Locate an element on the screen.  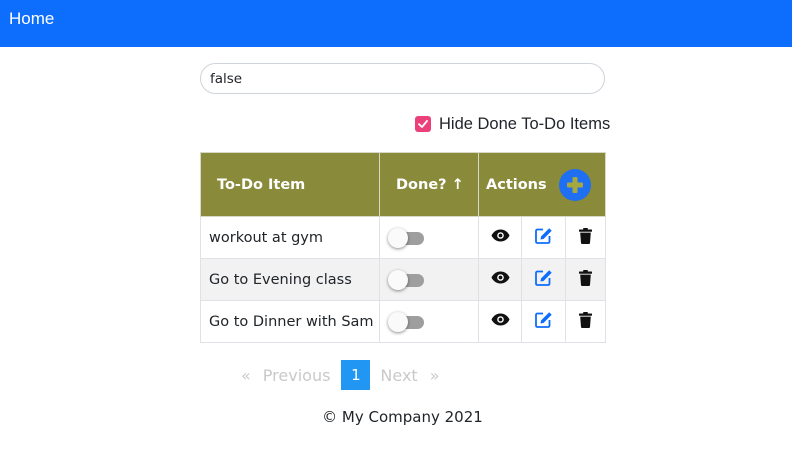
pagination: « Previous 1 Next » is located at coordinates (340, 375).